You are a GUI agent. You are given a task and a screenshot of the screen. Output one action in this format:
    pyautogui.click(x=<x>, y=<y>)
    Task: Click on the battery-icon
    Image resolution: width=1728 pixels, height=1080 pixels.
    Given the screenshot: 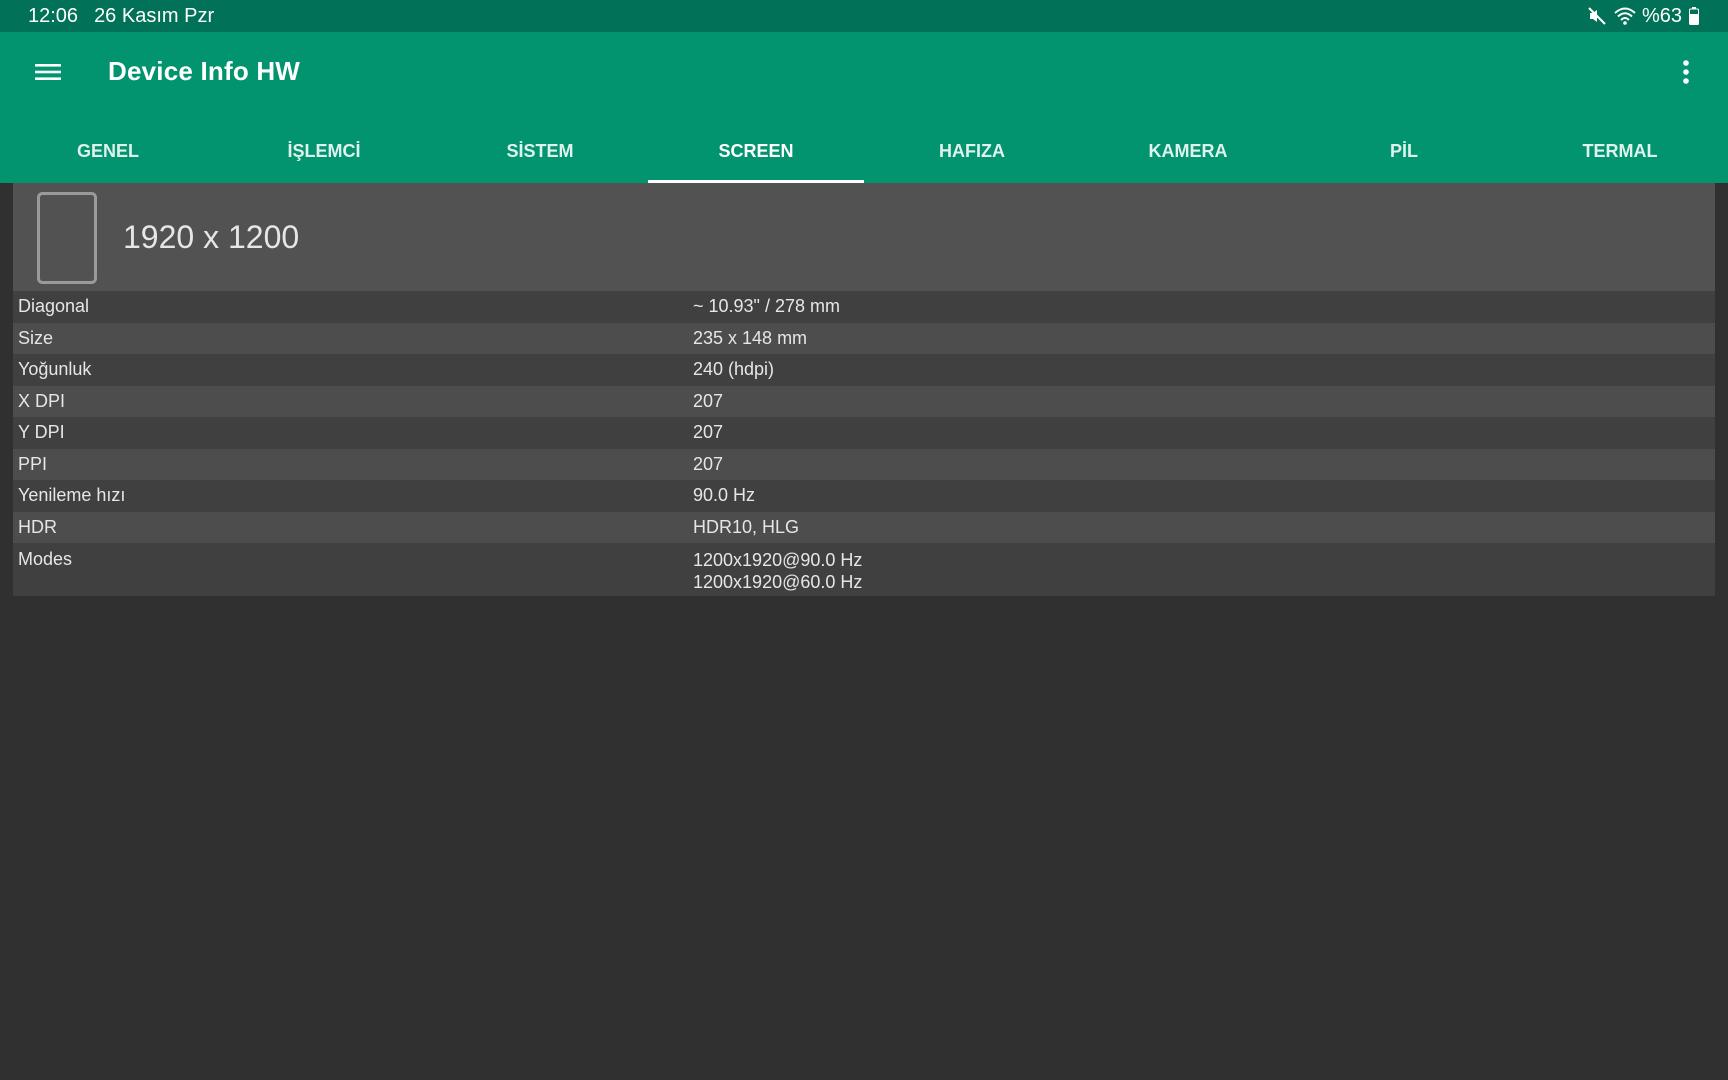 What is the action you would take?
    pyautogui.click(x=1694, y=16)
    